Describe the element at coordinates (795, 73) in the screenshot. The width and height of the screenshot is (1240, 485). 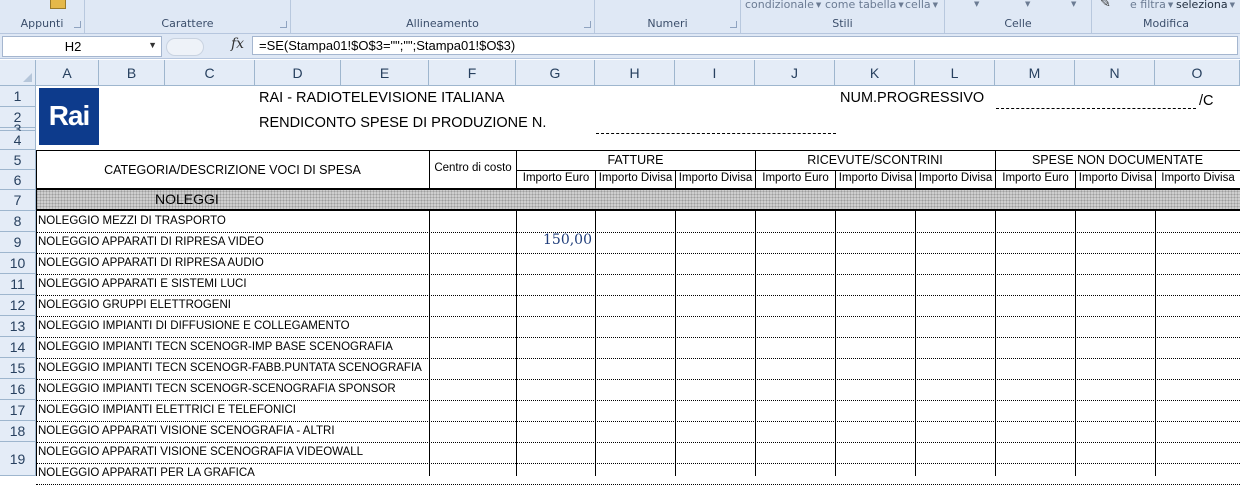
I see `column-header-j: J` at that location.